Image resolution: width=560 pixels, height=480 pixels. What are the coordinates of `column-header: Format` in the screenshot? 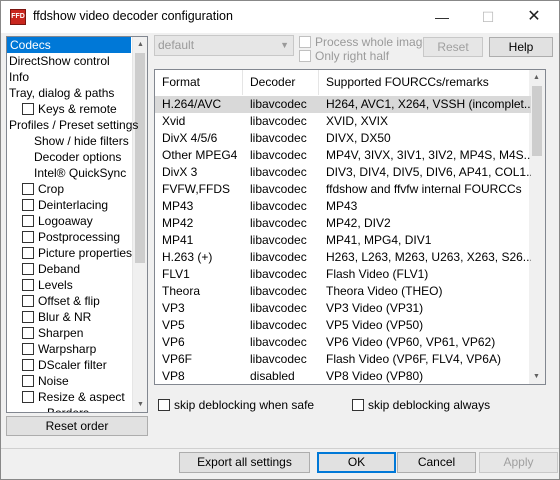 It's located at (199, 82).